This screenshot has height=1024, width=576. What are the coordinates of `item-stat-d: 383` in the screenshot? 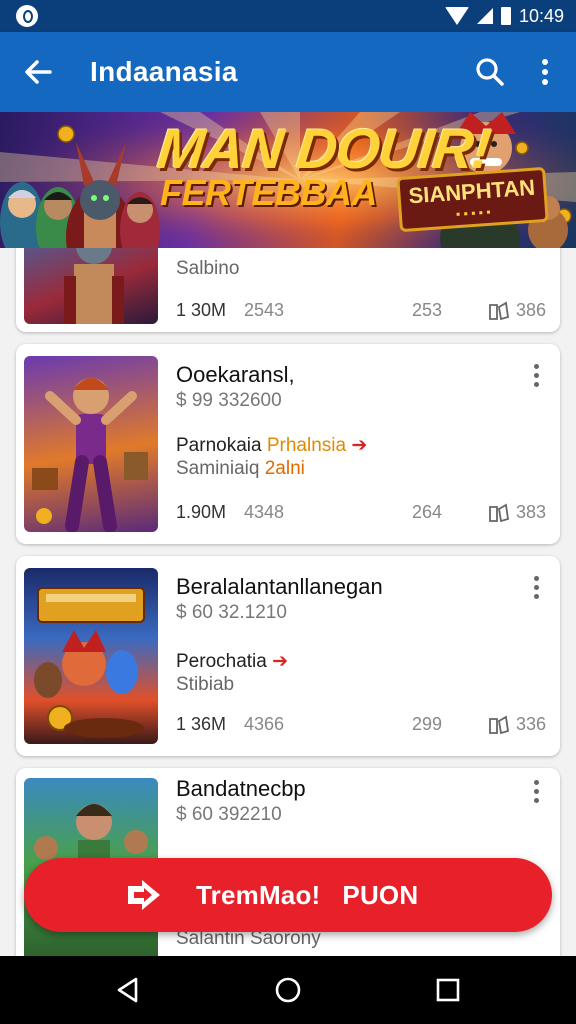 It's located at (517, 512).